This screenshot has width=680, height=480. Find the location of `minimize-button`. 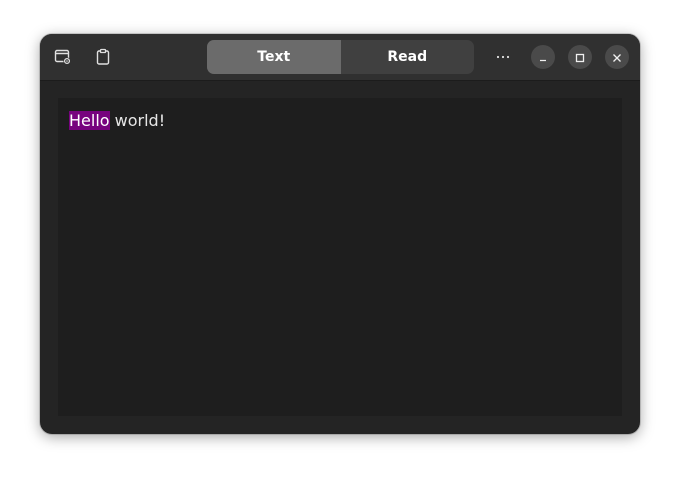

minimize-button is located at coordinates (543, 57).